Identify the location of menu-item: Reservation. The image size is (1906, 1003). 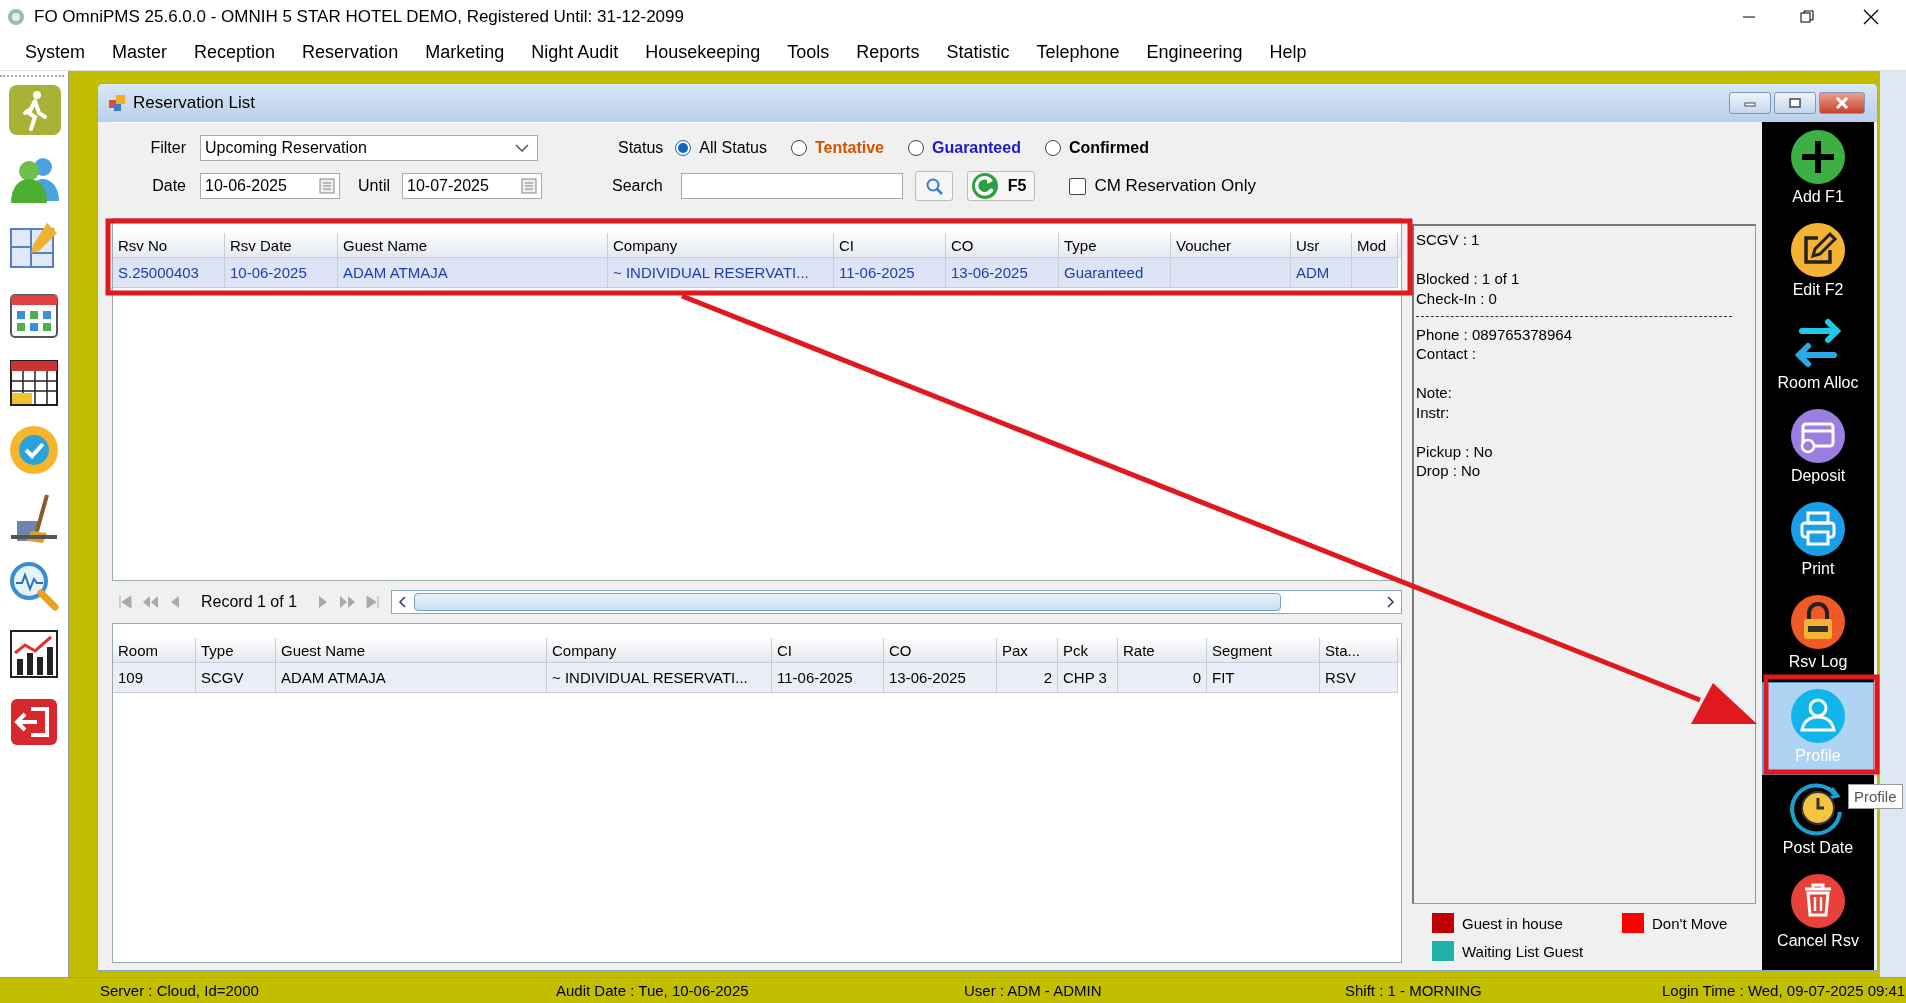
(352, 52).